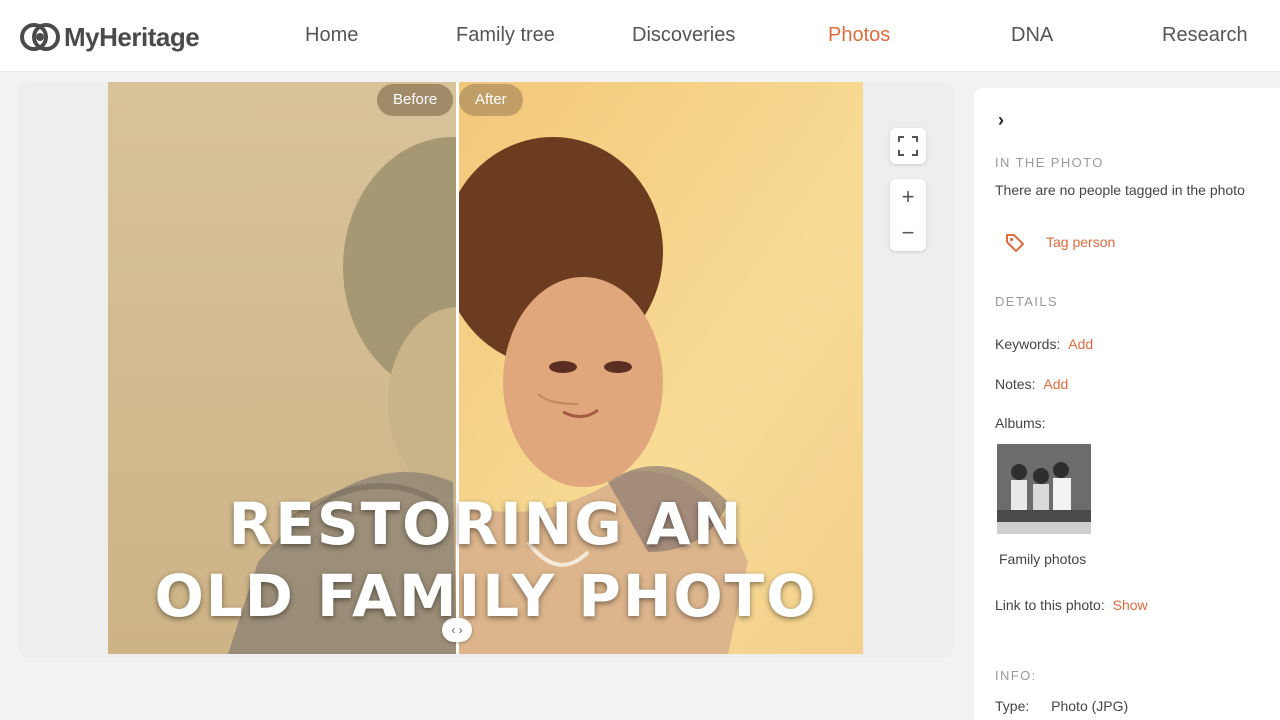 The width and height of the screenshot is (1280, 720). Describe the element at coordinates (1130, 605) in the screenshot. I see `show-link: Show` at that location.